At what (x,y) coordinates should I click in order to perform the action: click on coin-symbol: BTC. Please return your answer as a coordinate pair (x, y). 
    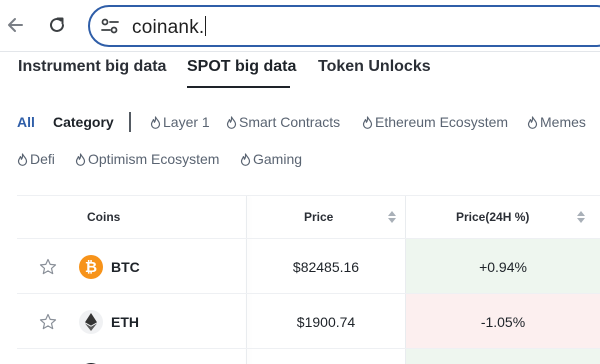
    Looking at the image, I should click on (125, 266).